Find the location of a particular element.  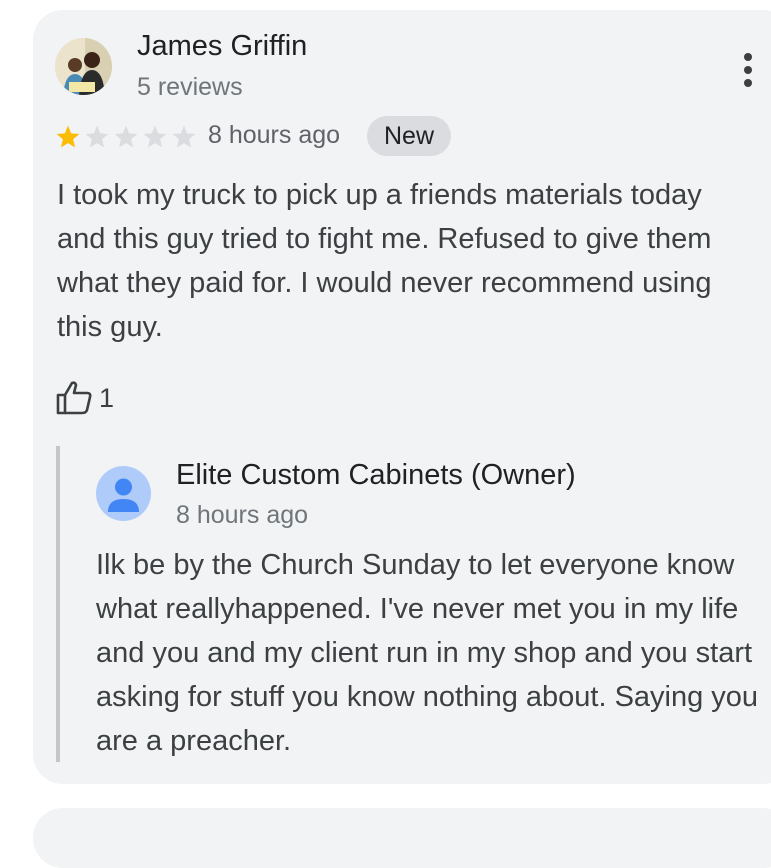

owner-name: Elite Custom Cabinets (Owner) is located at coordinates (376, 475).